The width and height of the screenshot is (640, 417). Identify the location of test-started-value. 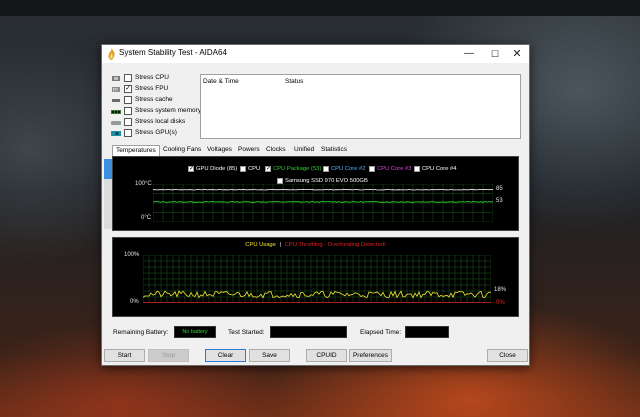
(308, 332).